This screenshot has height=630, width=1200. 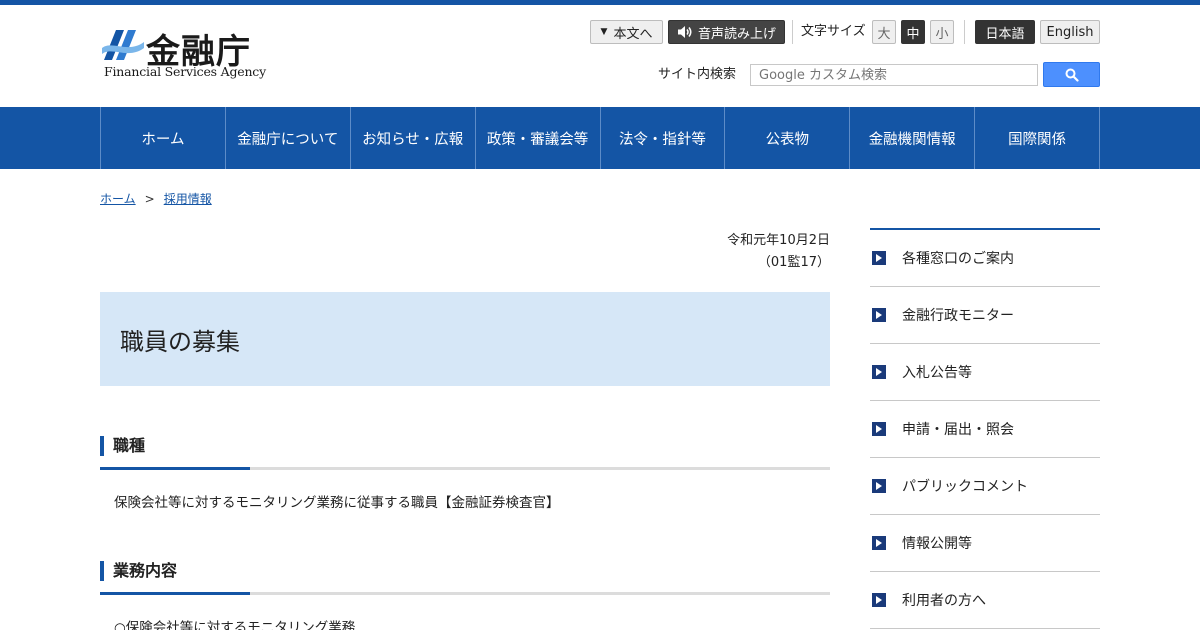 I want to click on section-heading-text: 職種, so click(x=129, y=445).